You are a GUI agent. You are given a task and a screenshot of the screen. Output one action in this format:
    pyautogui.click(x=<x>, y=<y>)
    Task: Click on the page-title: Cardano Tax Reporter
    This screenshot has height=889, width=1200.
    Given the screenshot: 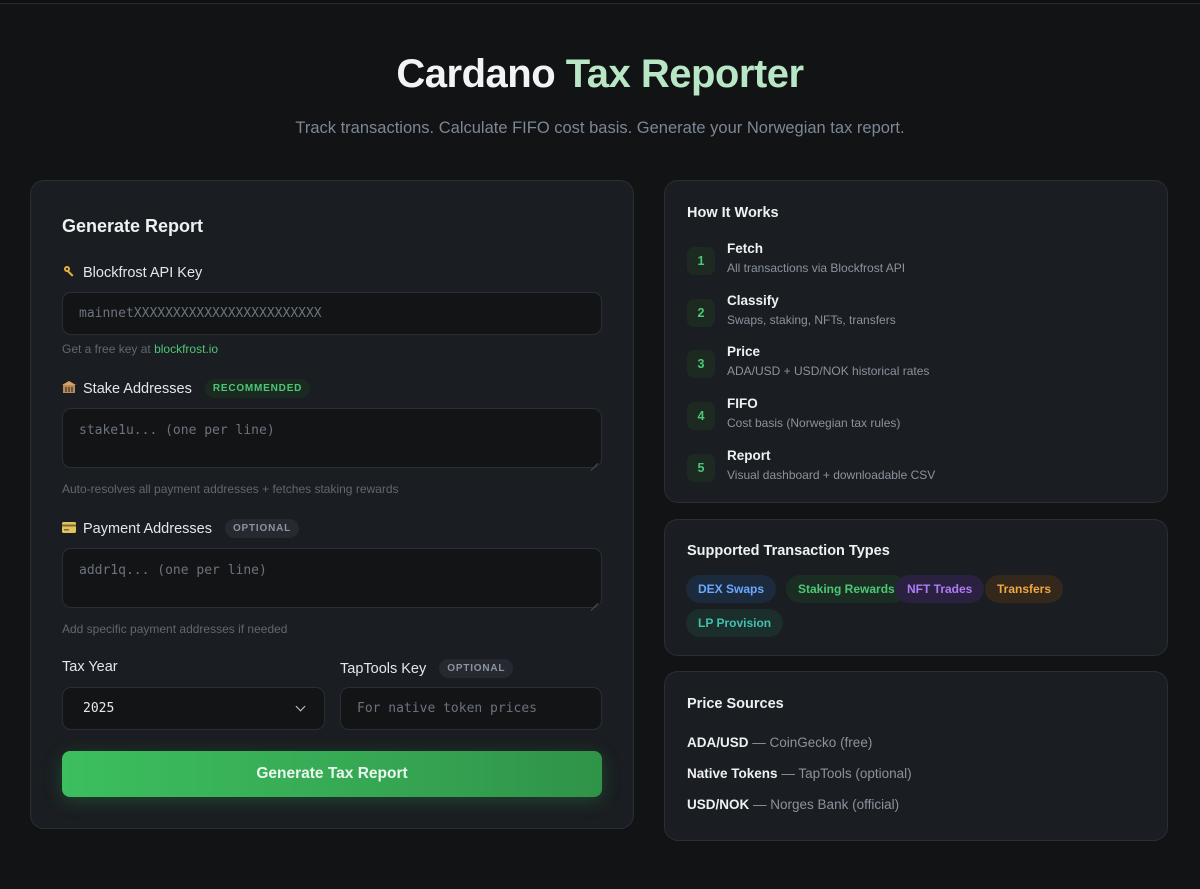 What is the action you would take?
    pyautogui.click(x=600, y=74)
    